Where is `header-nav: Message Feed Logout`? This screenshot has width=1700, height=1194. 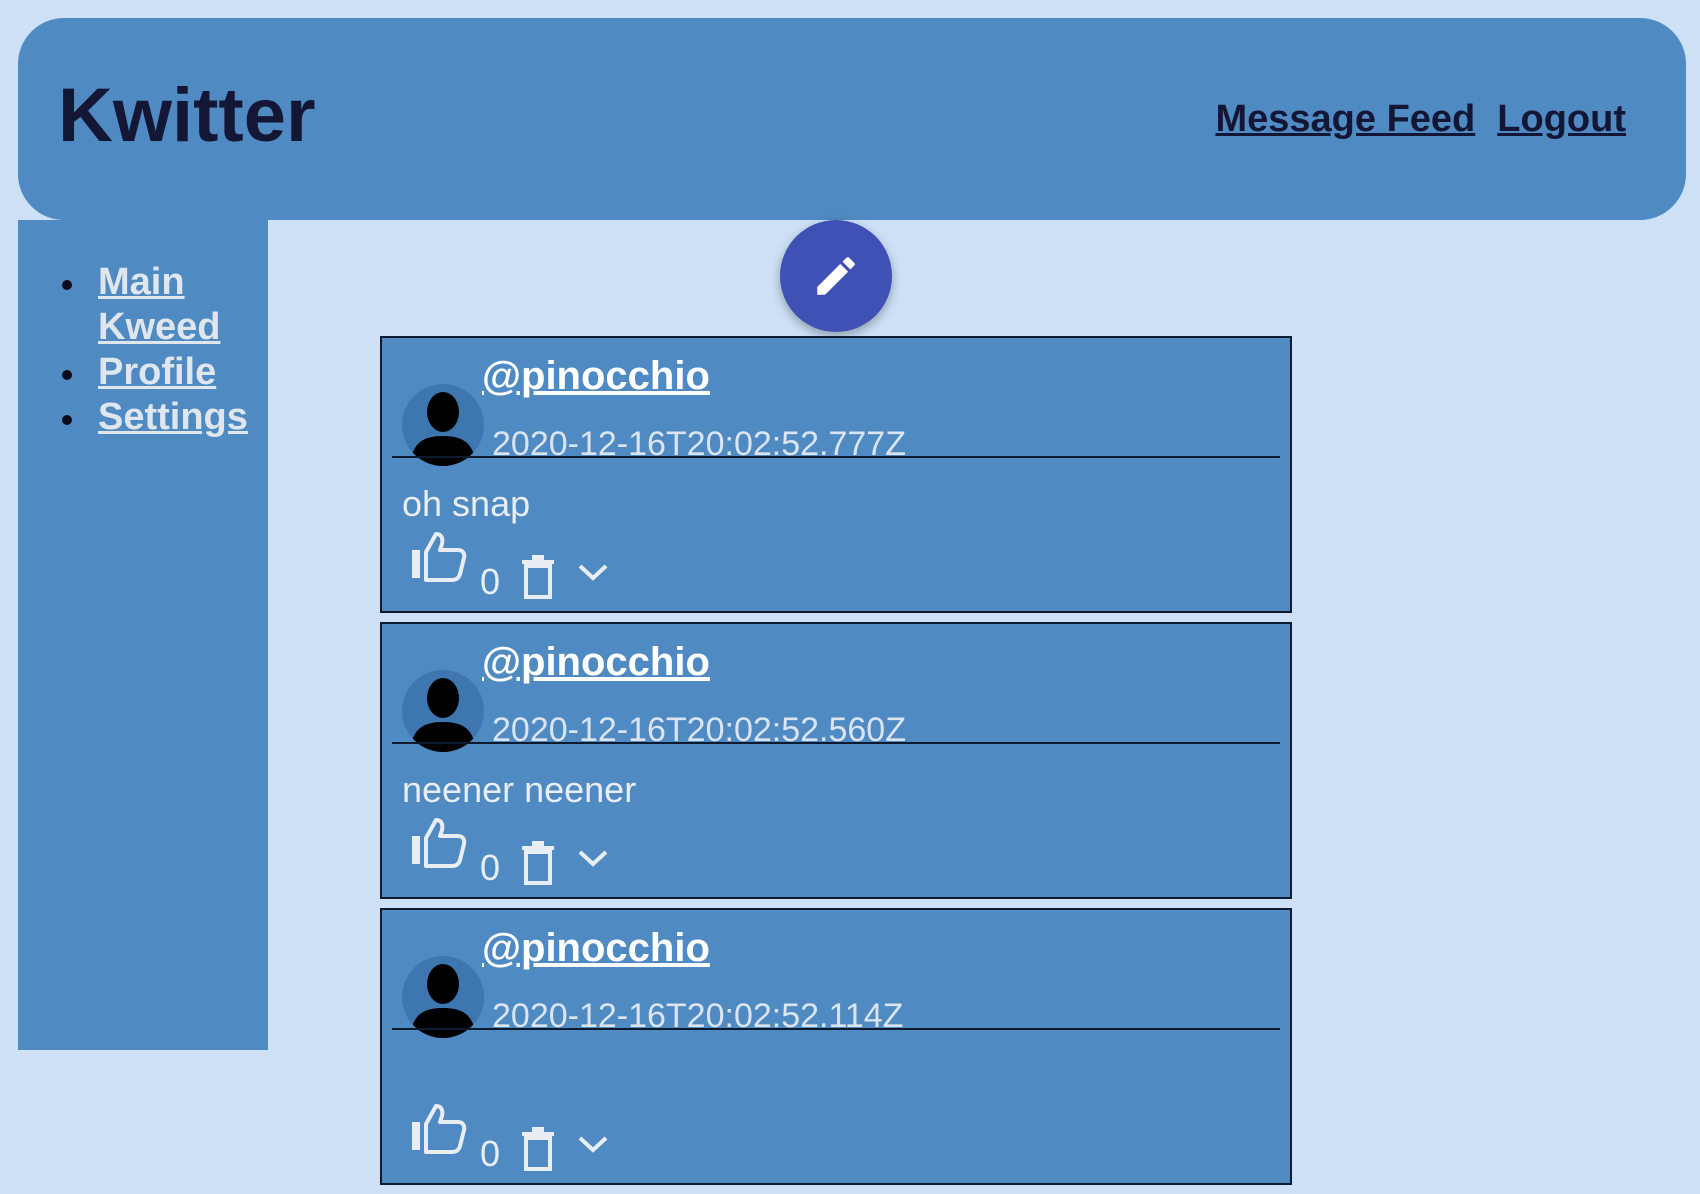 header-nav: Message Feed Logout is located at coordinates (1420, 119).